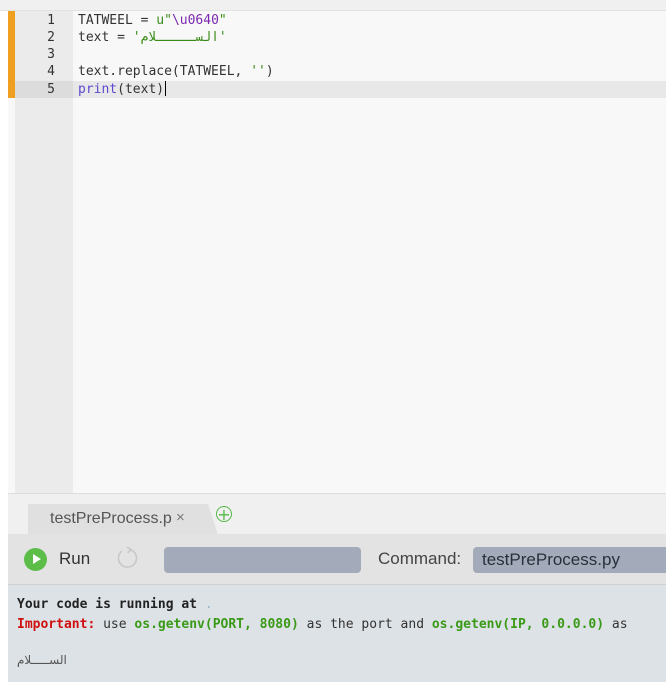 This screenshot has height=682, width=666. I want to click on code-line-5: print(text), so click(369, 89).